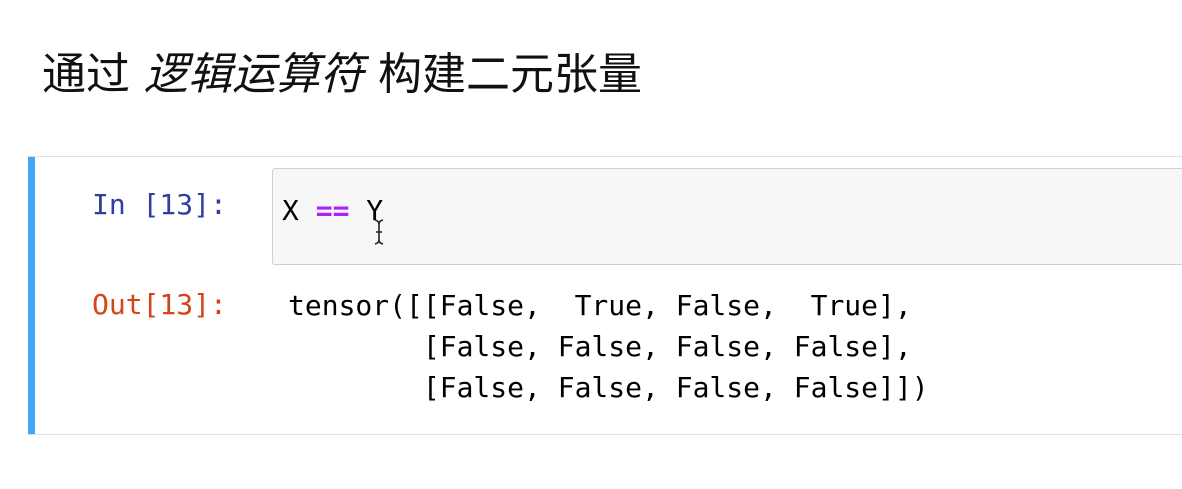 This screenshot has width=1182, height=489. I want to click on output-line: [False, False, False, False],, so click(600, 346).